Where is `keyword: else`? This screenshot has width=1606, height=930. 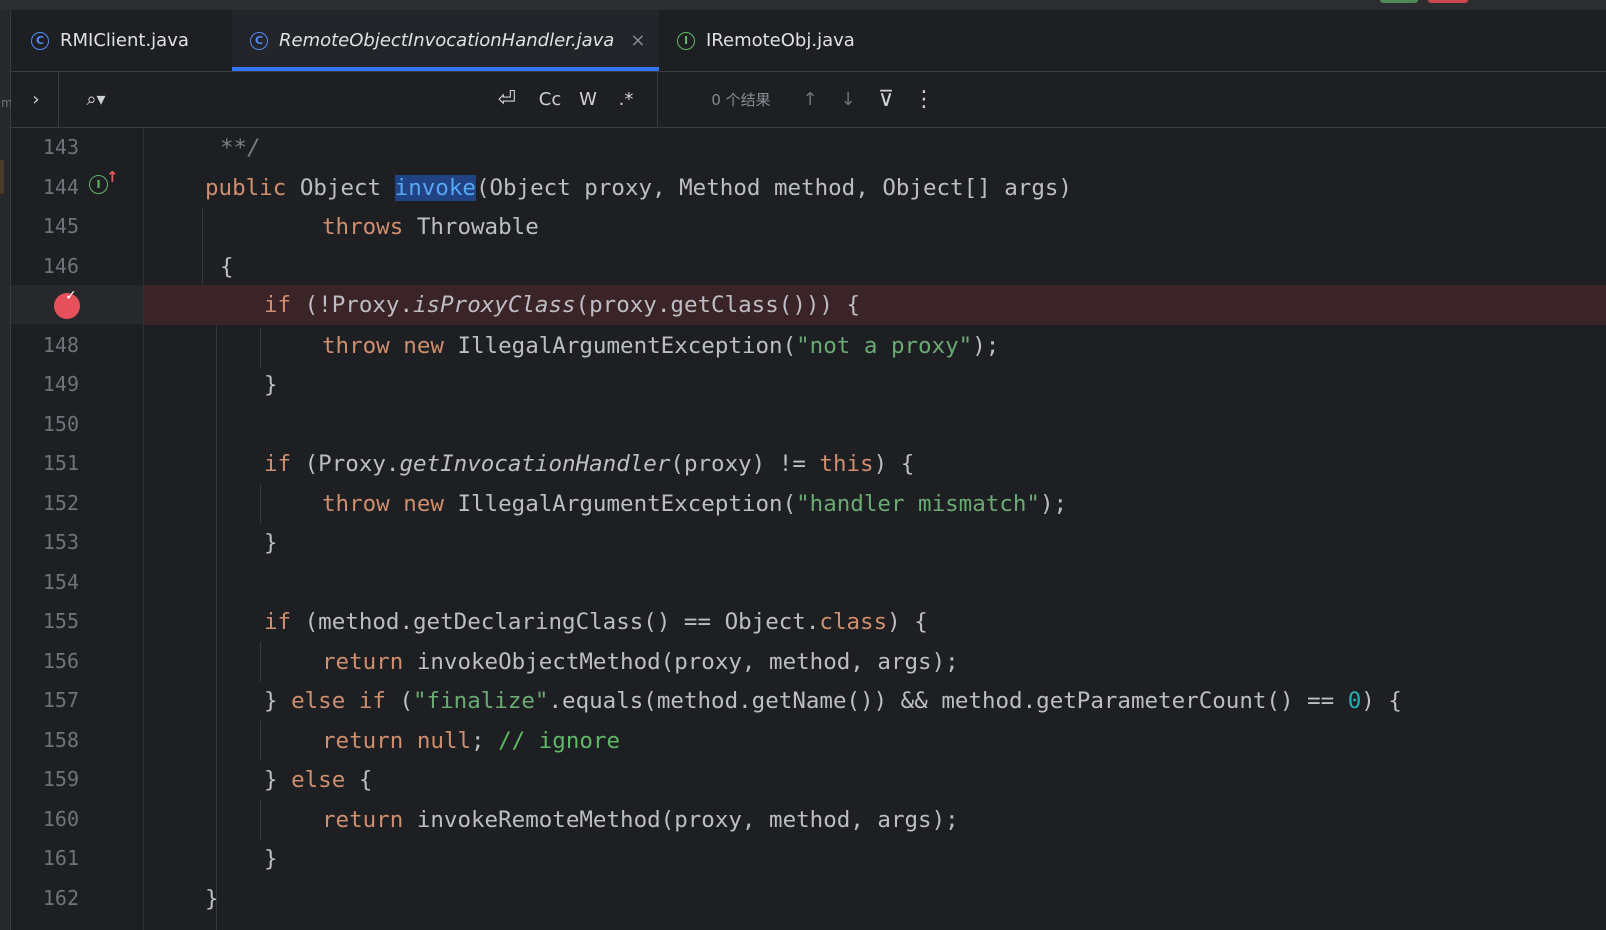
keyword: else is located at coordinates (318, 701).